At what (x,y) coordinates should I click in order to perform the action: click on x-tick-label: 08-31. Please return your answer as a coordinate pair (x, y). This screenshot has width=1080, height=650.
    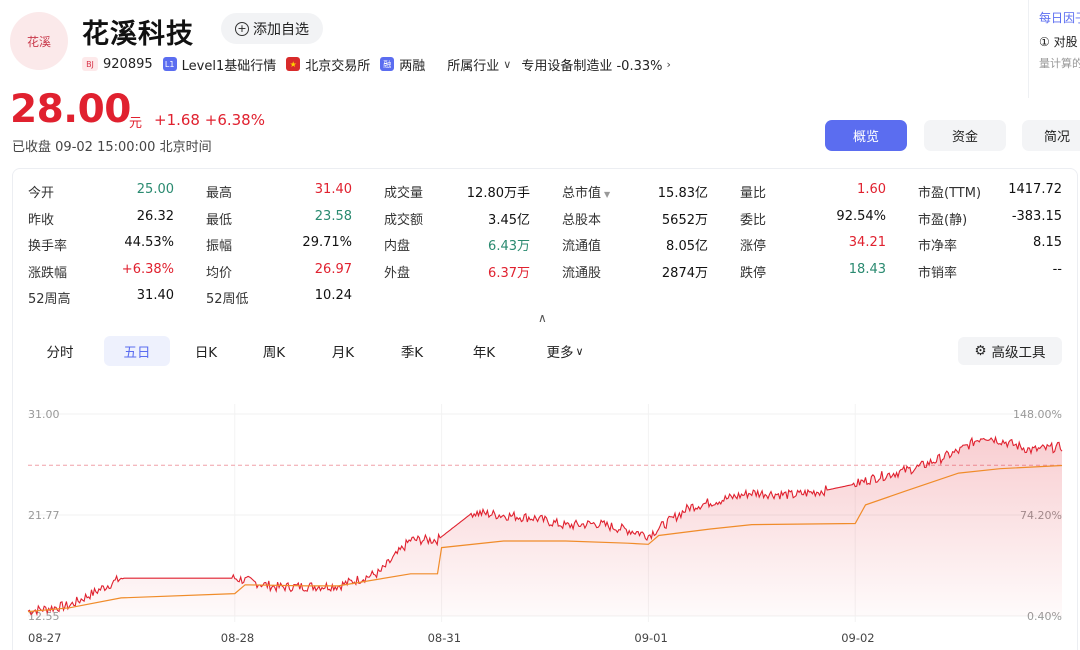
    Looking at the image, I should click on (444, 638).